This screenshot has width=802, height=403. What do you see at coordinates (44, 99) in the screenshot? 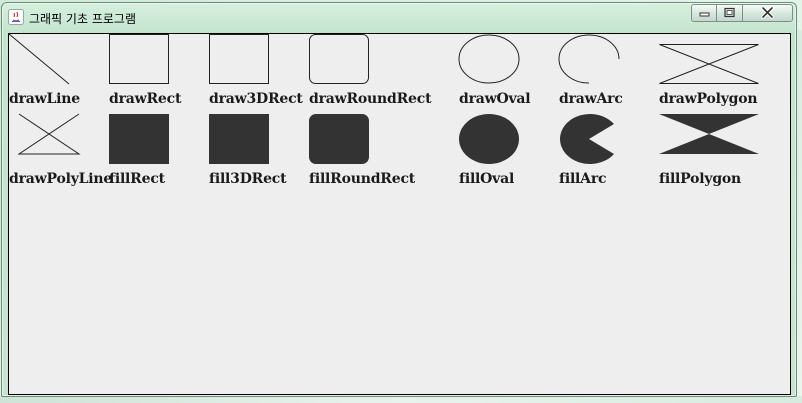
I see `draw-line-label: drawLine` at bounding box center [44, 99].